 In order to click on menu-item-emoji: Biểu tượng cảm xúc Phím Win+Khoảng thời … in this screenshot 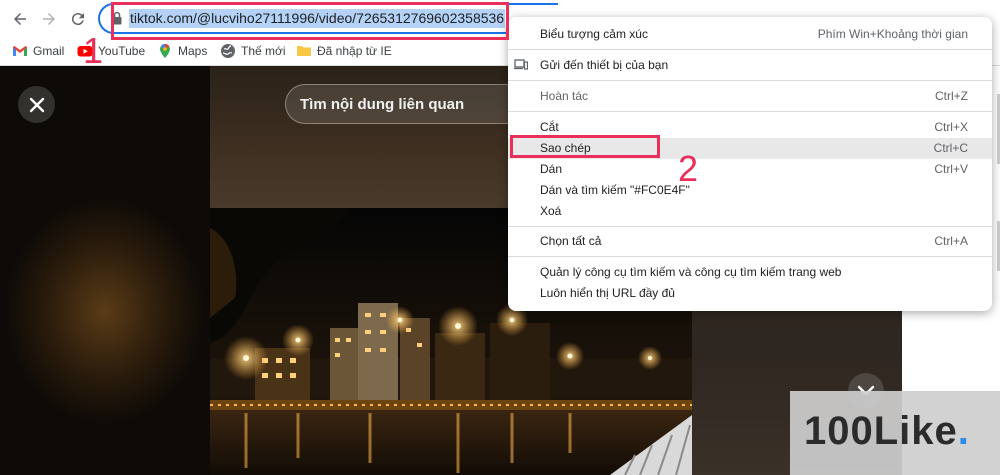, I will do `click(750, 34)`.